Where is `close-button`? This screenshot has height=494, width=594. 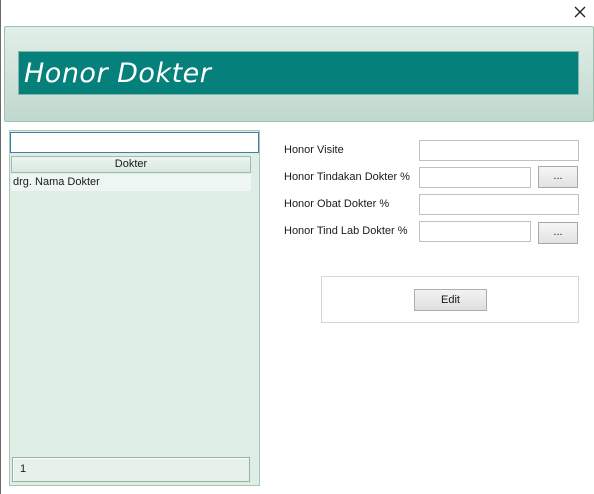
close-button is located at coordinates (580, 12).